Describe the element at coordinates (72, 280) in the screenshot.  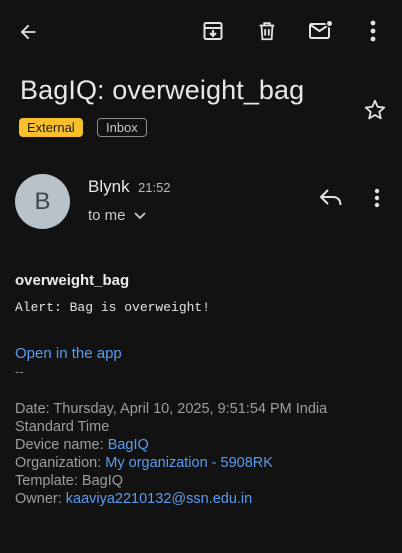
I see `message-title: overweight_bag` at that location.